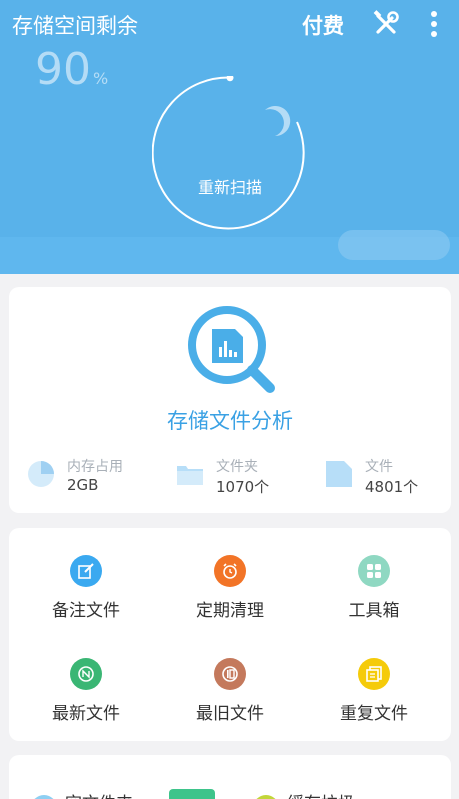 This screenshot has width=459, height=799. What do you see at coordinates (230, 698) in the screenshot?
I see `oldest-files-button: 最旧文件` at bounding box center [230, 698].